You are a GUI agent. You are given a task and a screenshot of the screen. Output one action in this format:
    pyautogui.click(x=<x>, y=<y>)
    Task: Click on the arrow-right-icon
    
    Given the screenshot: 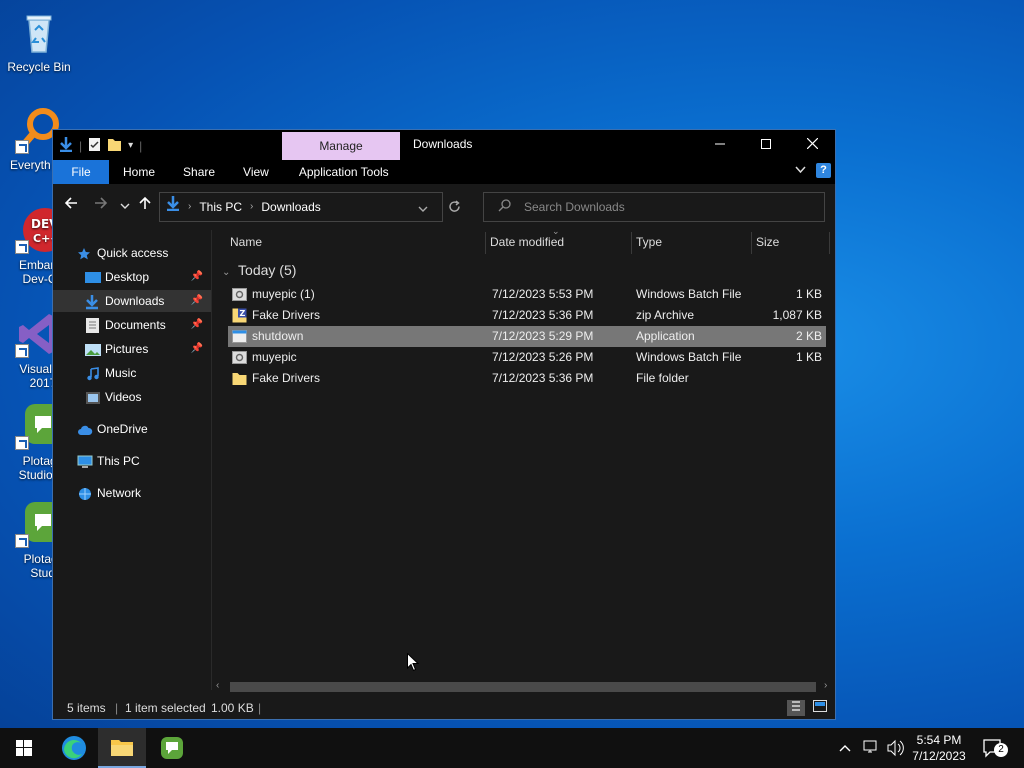 What is the action you would take?
    pyautogui.click(x=101, y=203)
    